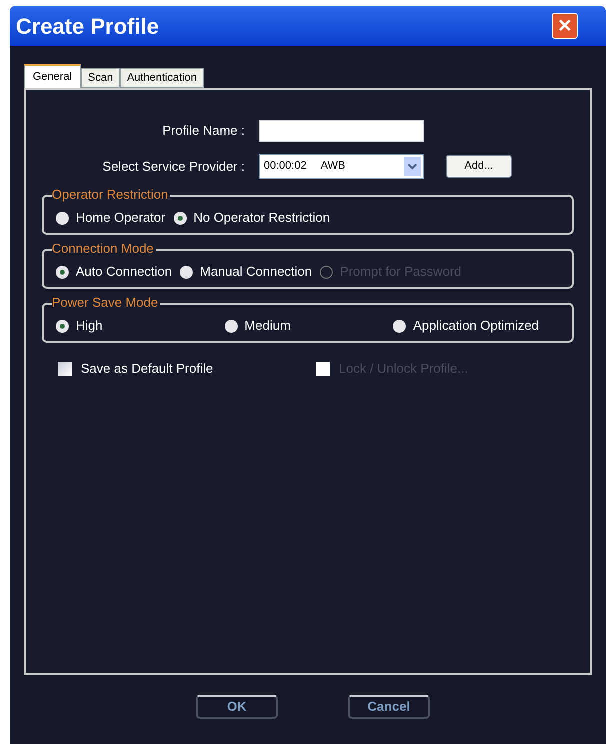 Image resolution: width=606 pixels, height=744 pixels. Describe the element at coordinates (309, 326) in the screenshot. I see `radio-option: Medium` at that location.